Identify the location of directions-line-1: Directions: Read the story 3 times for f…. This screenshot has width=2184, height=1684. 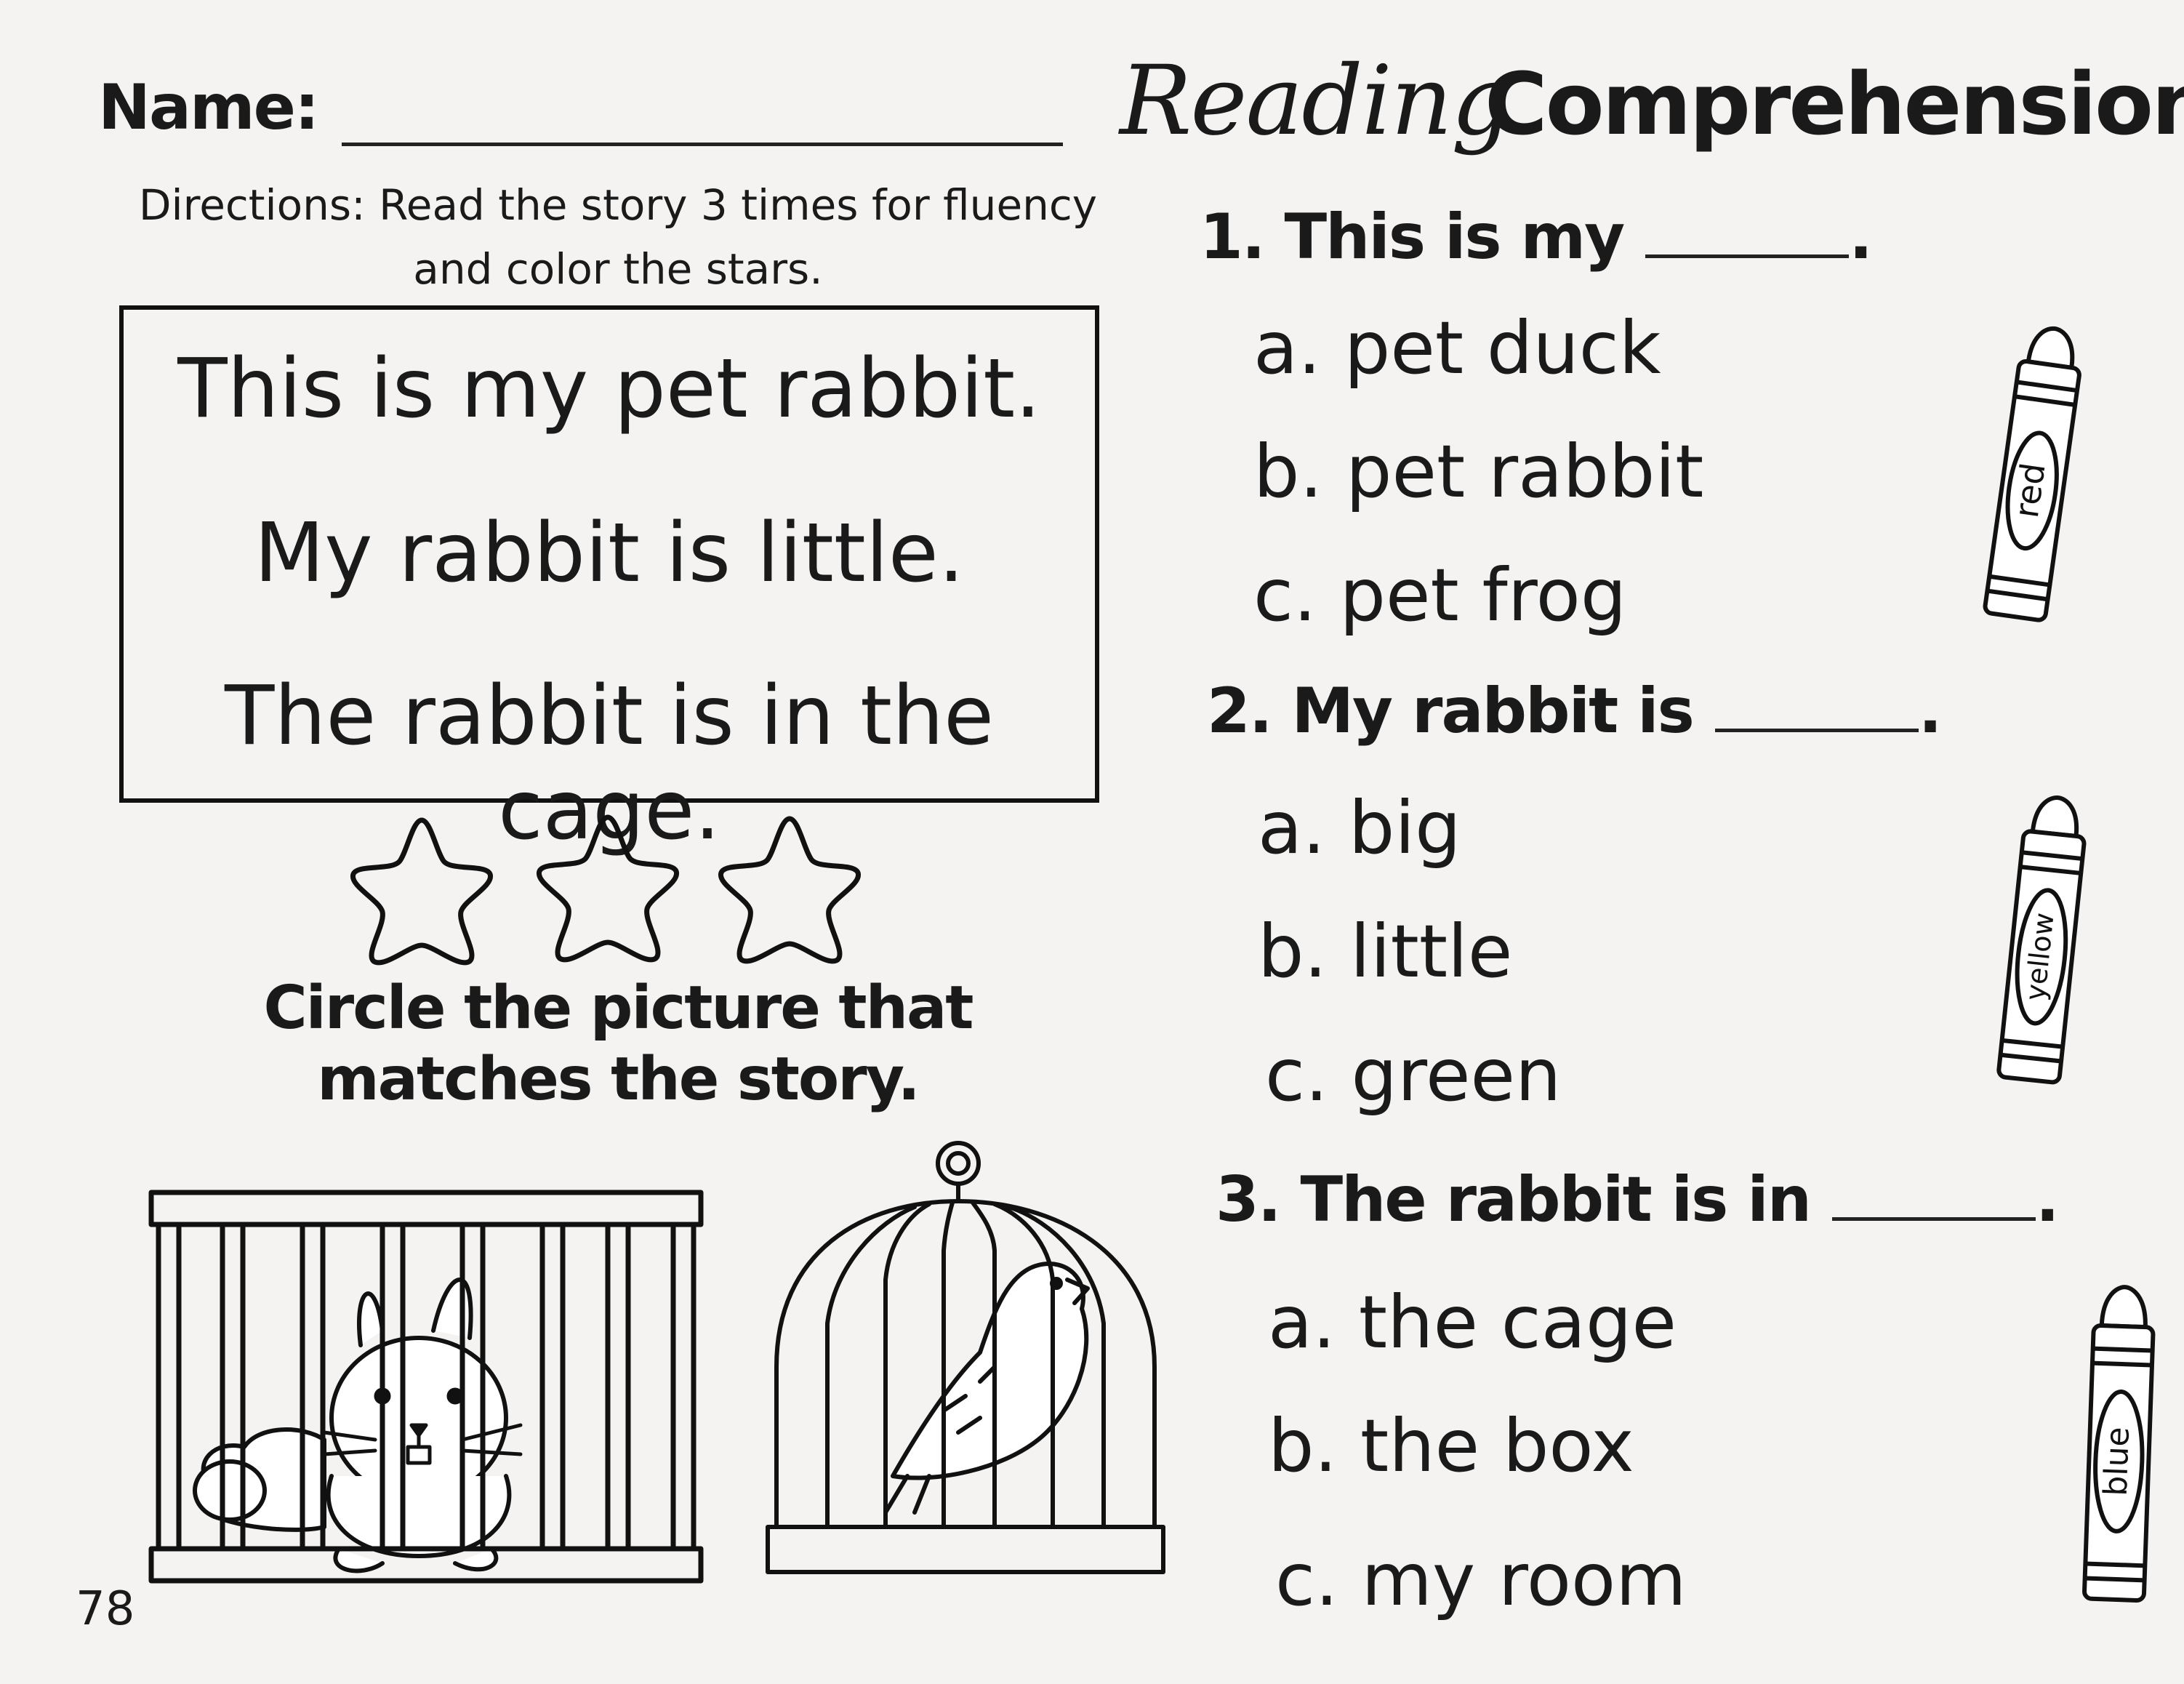
(618, 205).